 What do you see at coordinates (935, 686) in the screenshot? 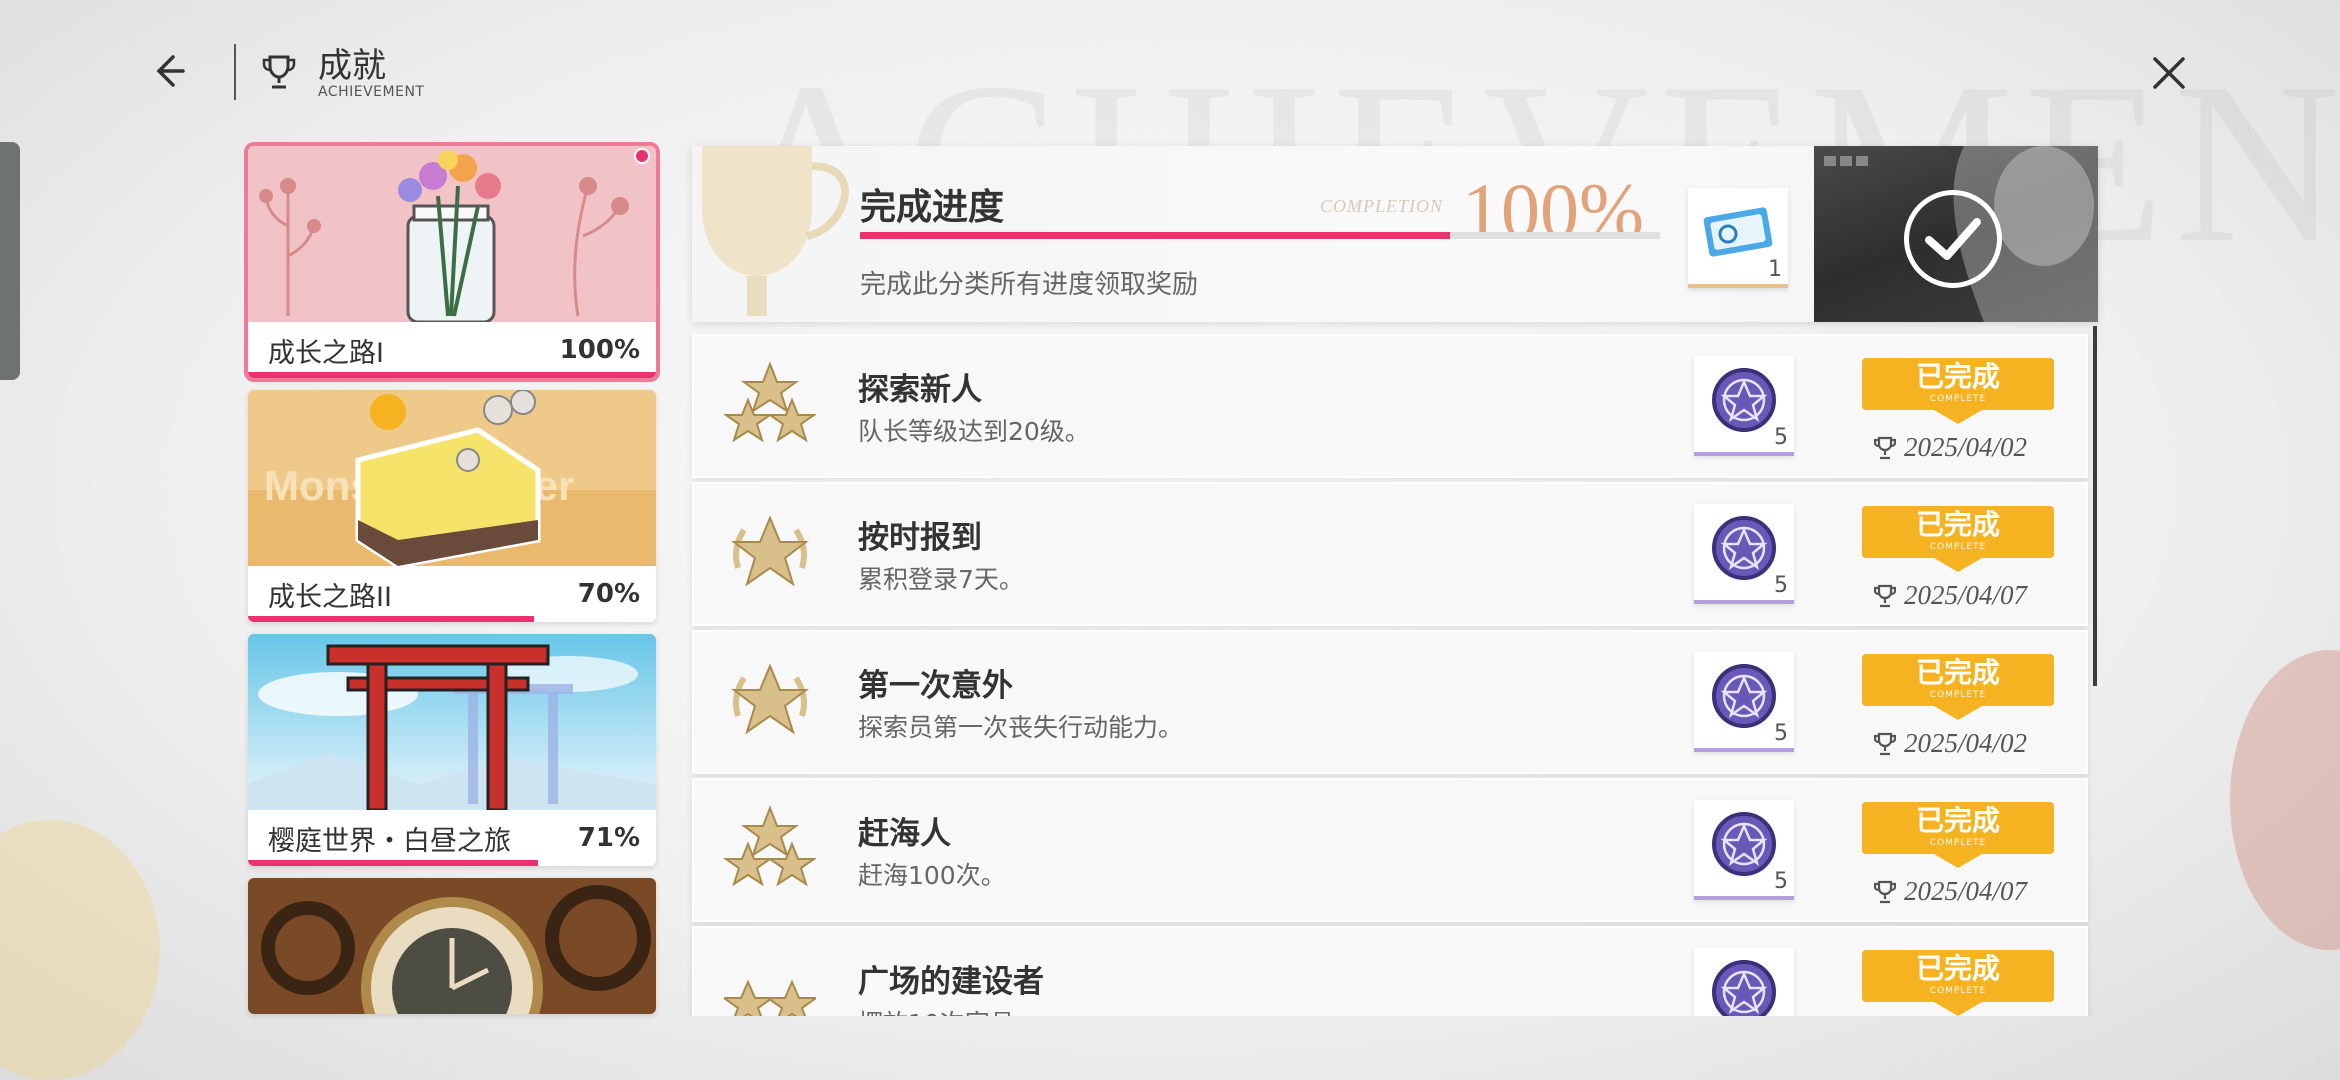
I see `achievement-name: 第一次意外` at bounding box center [935, 686].